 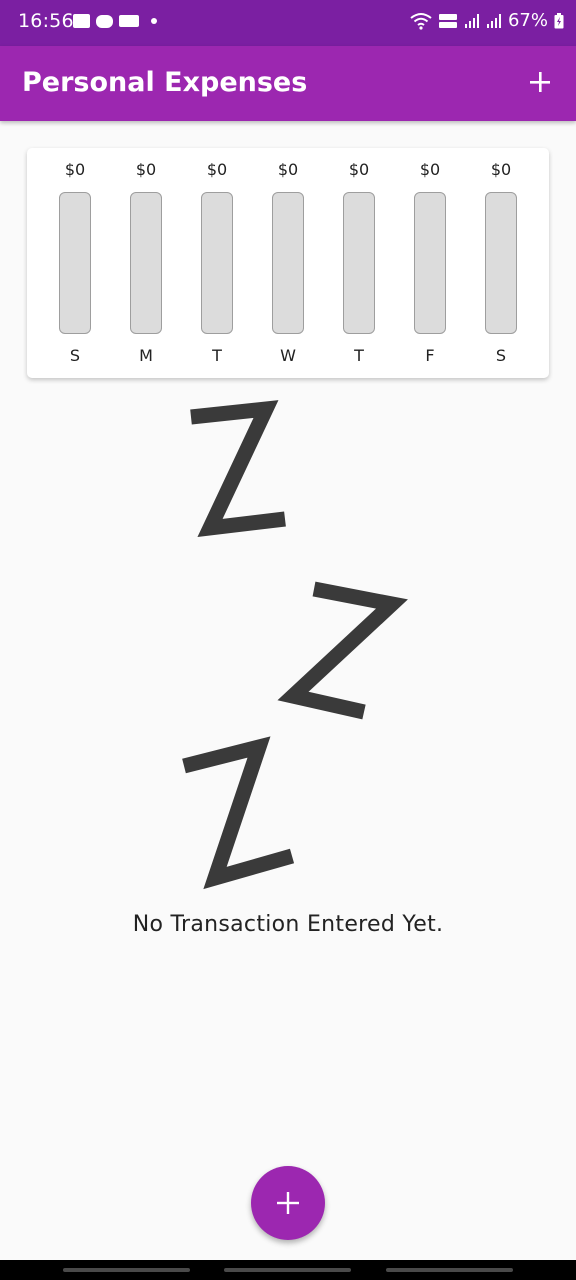 I want to click on system-navigation-bar, so click(x=288, y=1270).